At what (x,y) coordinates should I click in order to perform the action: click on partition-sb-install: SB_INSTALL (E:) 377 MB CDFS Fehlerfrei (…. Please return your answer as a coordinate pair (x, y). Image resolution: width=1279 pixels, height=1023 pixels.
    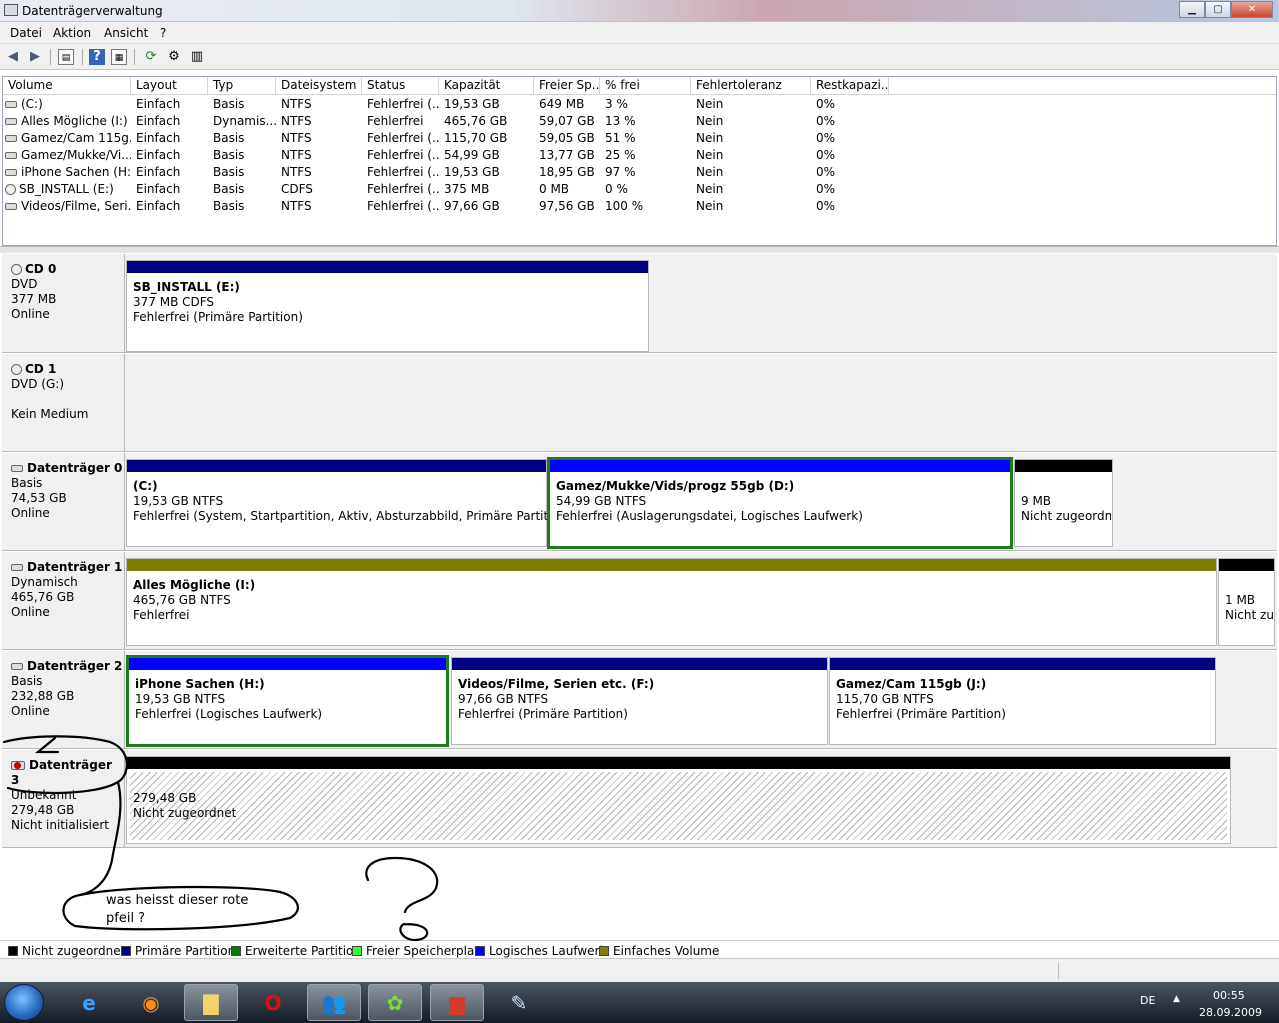
    Looking at the image, I should click on (387, 306).